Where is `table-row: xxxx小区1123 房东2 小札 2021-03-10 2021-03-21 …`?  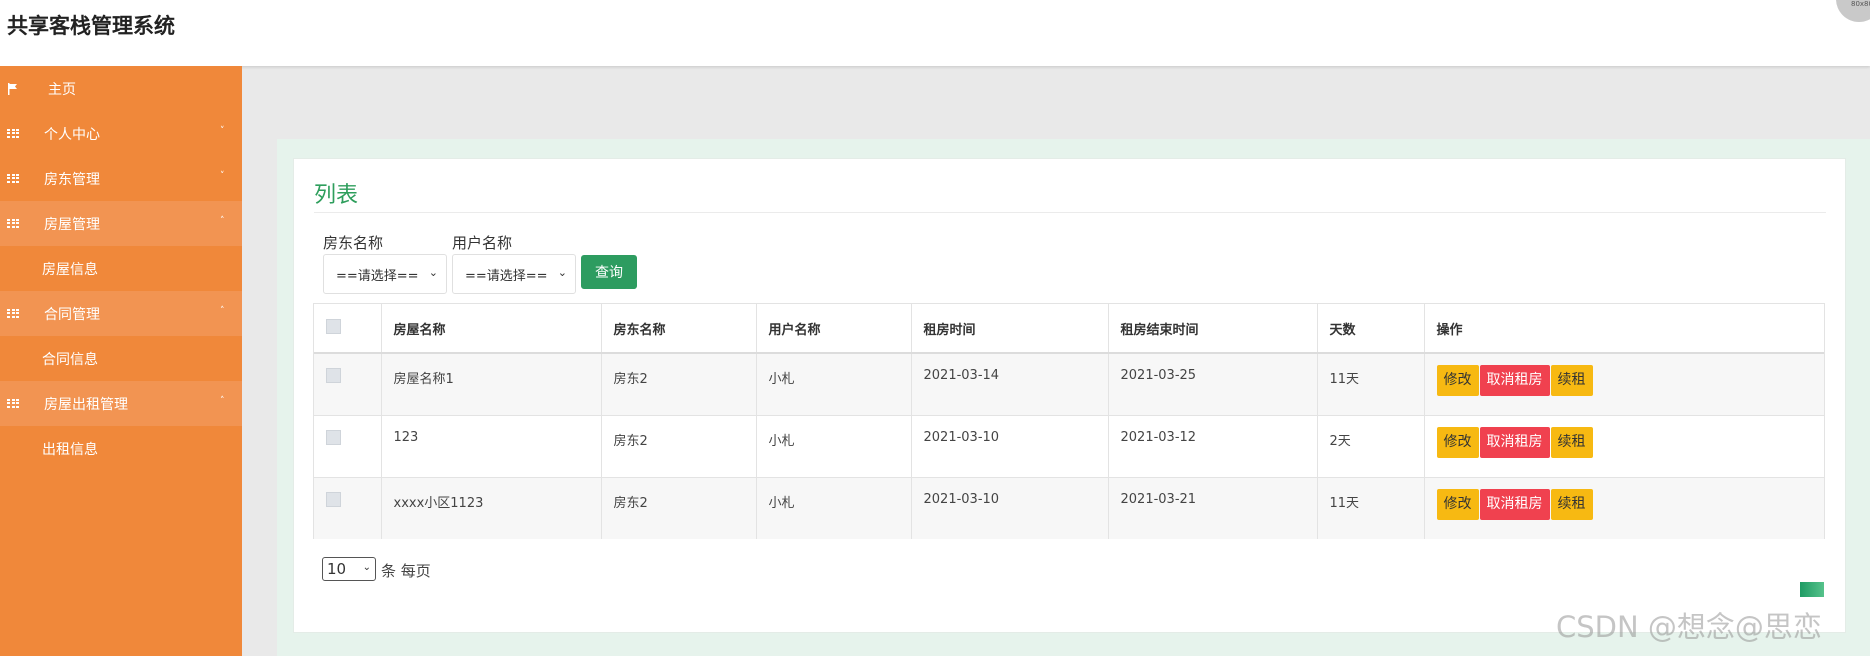
table-row: xxxx小区1123 房东2 小札 2021-03-10 2021-03-21 … is located at coordinates (1069, 508).